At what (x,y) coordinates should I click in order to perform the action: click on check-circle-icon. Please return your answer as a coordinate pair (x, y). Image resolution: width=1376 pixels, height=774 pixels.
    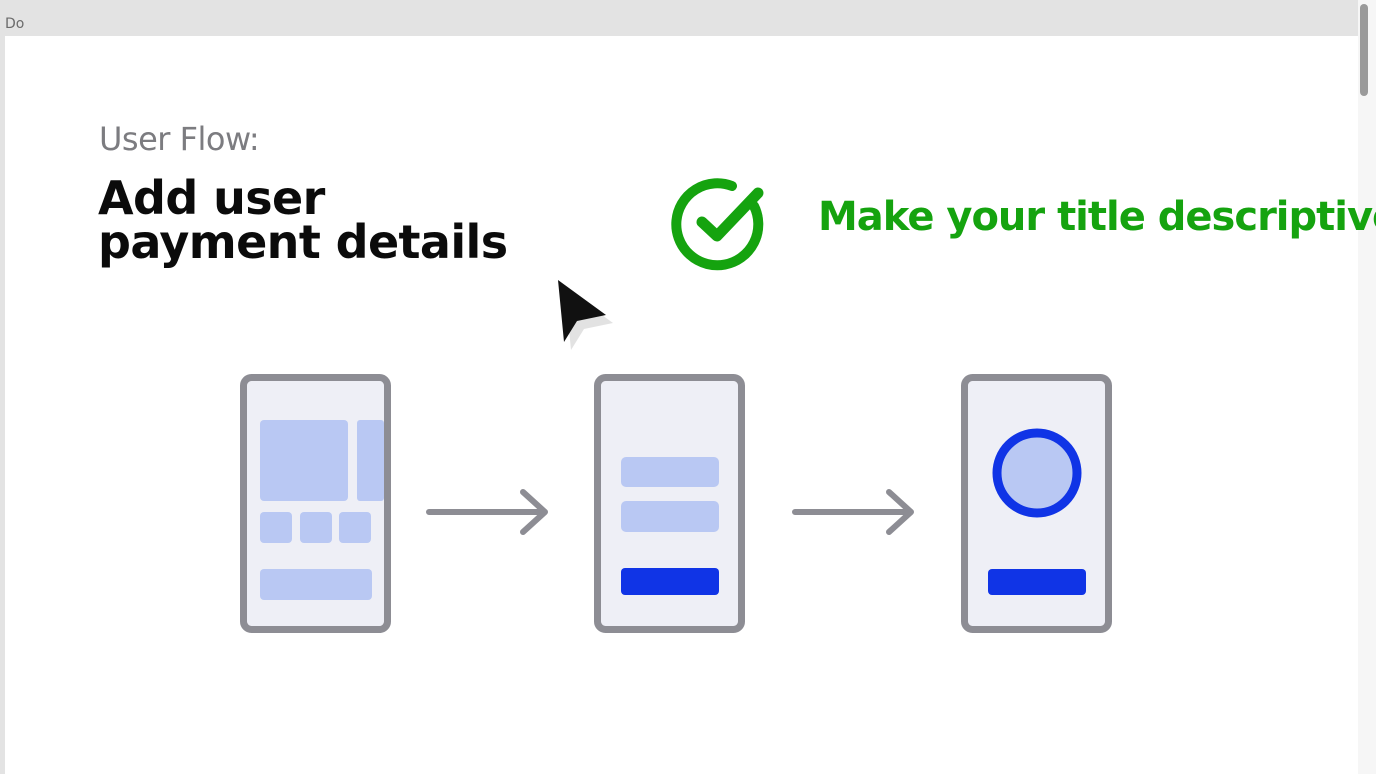
    Looking at the image, I should click on (717, 224).